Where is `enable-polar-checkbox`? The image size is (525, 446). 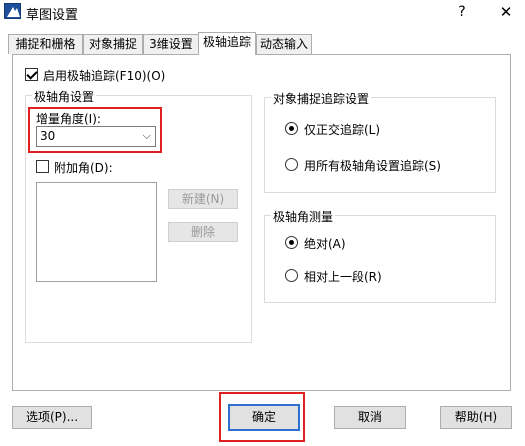
enable-polar-checkbox is located at coordinates (31, 74).